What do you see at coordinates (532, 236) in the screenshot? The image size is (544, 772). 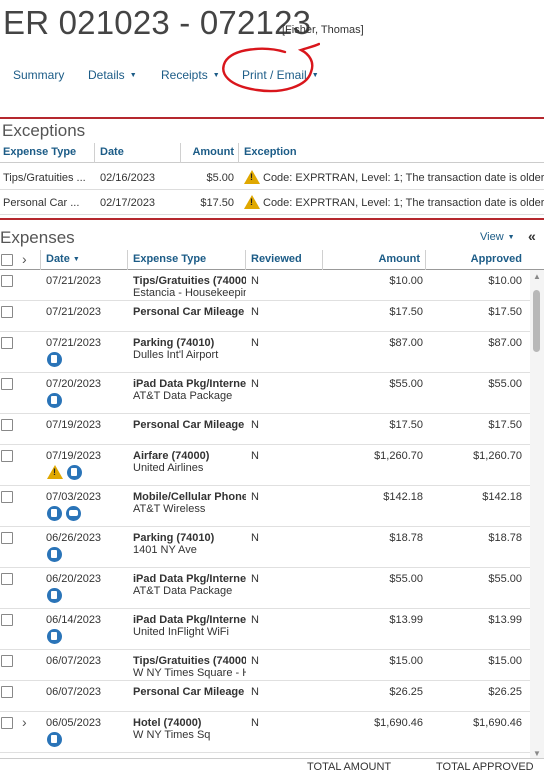 I see `collapse-panel-icon: «` at bounding box center [532, 236].